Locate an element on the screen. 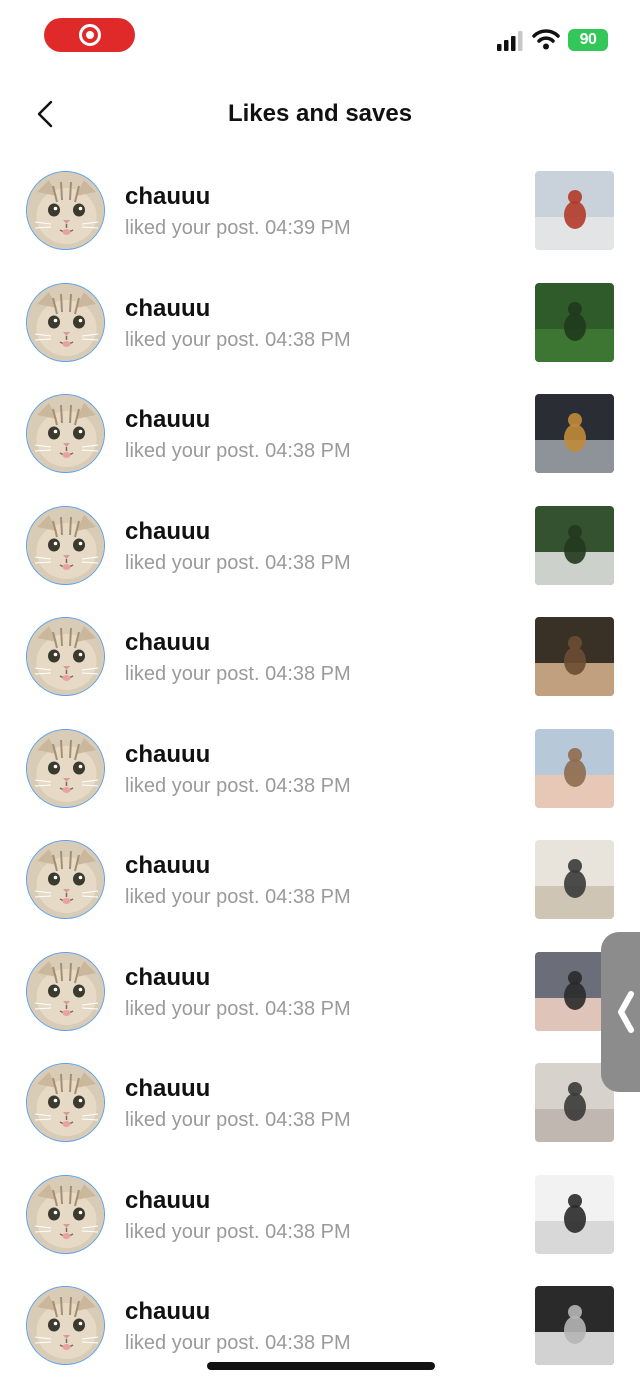  header: Likes and saves is located at coordinates (320, 115).